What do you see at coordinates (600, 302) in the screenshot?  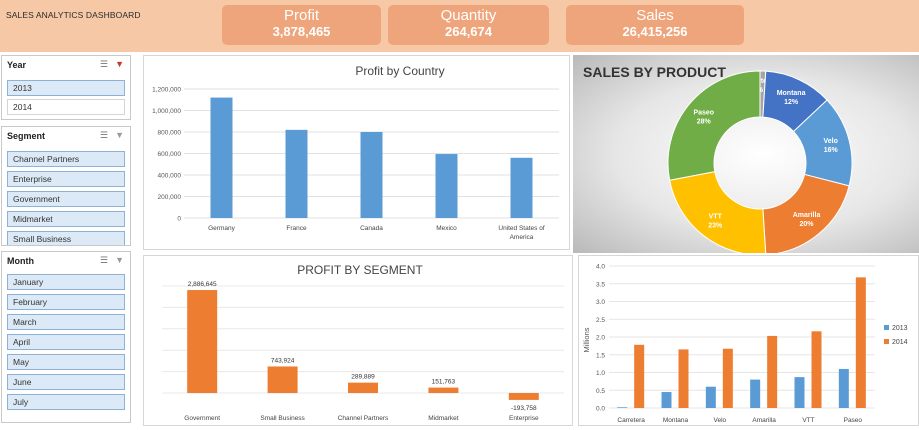 I see `tick-label-y: 3.0` at bounding box center [600, 302].